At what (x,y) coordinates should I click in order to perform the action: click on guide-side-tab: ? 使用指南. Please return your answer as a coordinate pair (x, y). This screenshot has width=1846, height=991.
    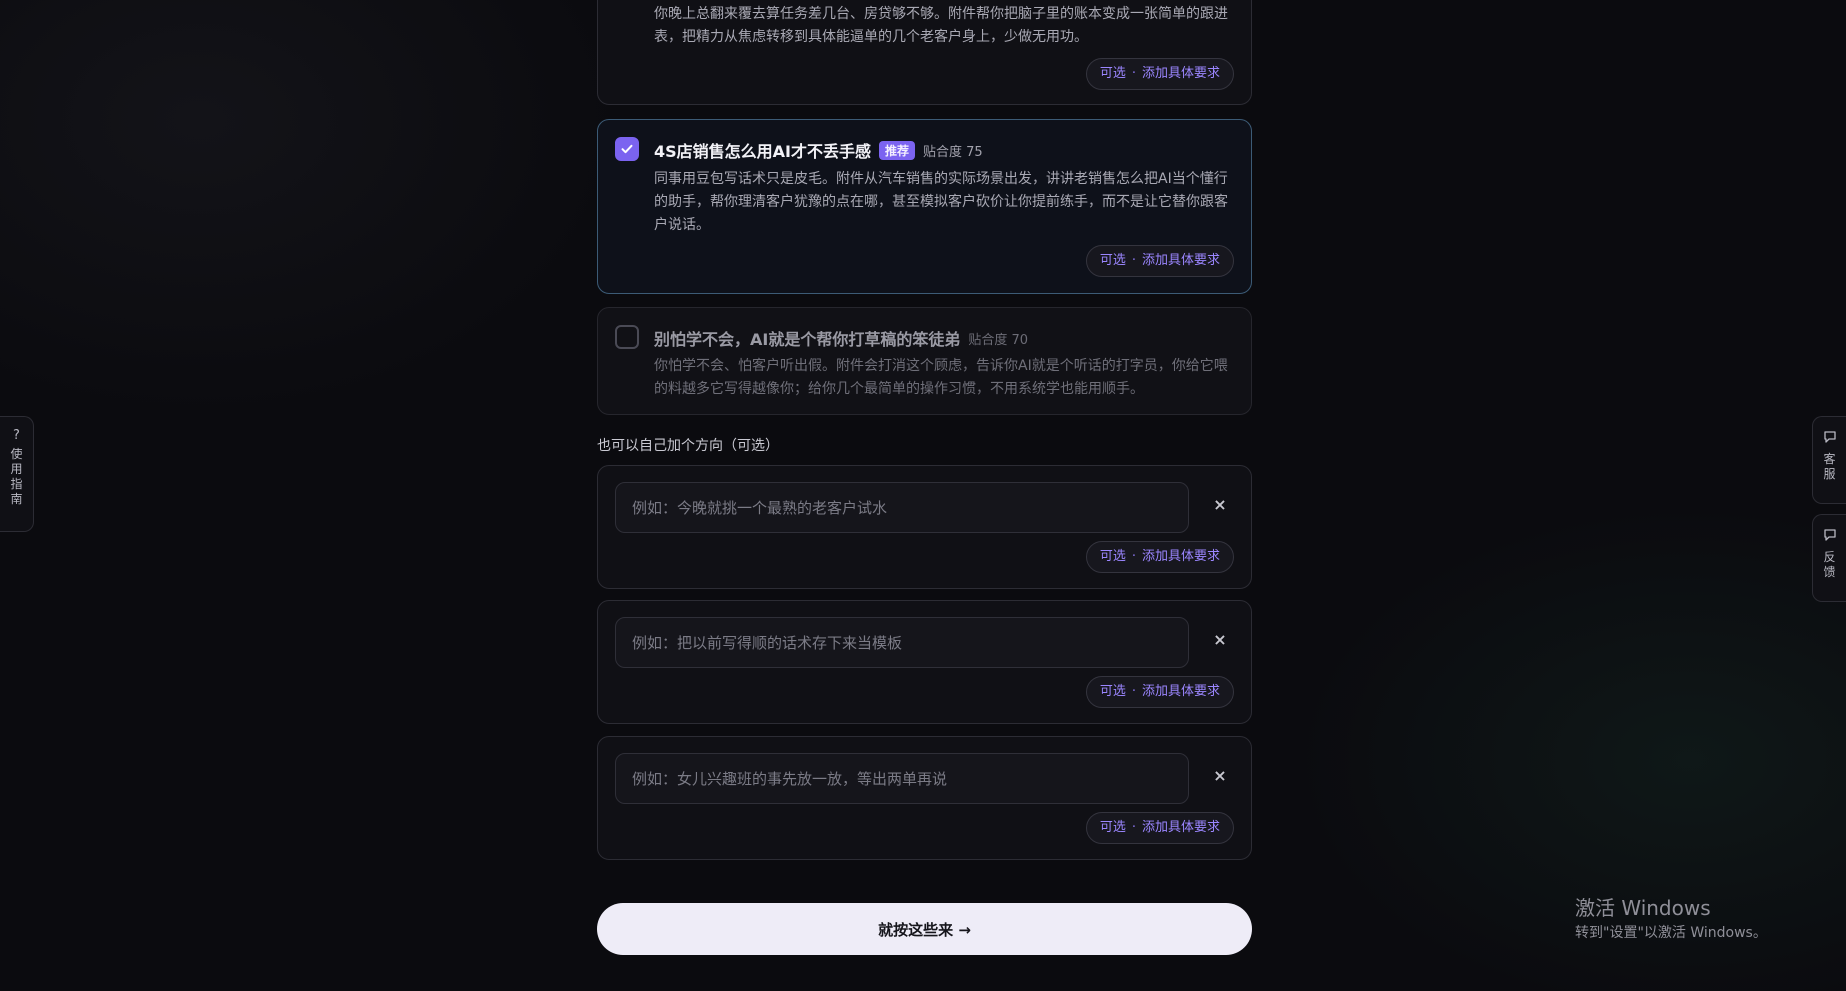
    Looking at the image, I should click on (17, 474).